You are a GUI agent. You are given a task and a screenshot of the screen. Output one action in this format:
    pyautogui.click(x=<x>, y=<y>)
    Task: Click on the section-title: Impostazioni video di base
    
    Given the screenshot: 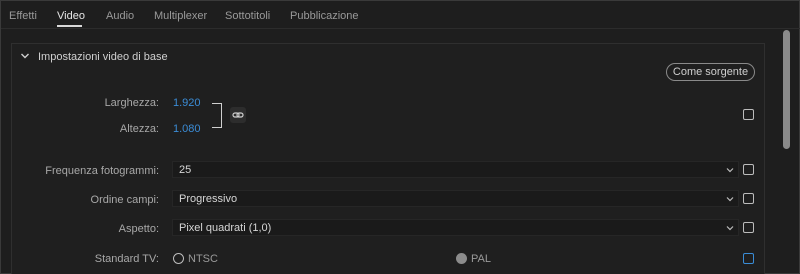 What is the action you would take?
    pyautogui.click(x=103, y=57)
    